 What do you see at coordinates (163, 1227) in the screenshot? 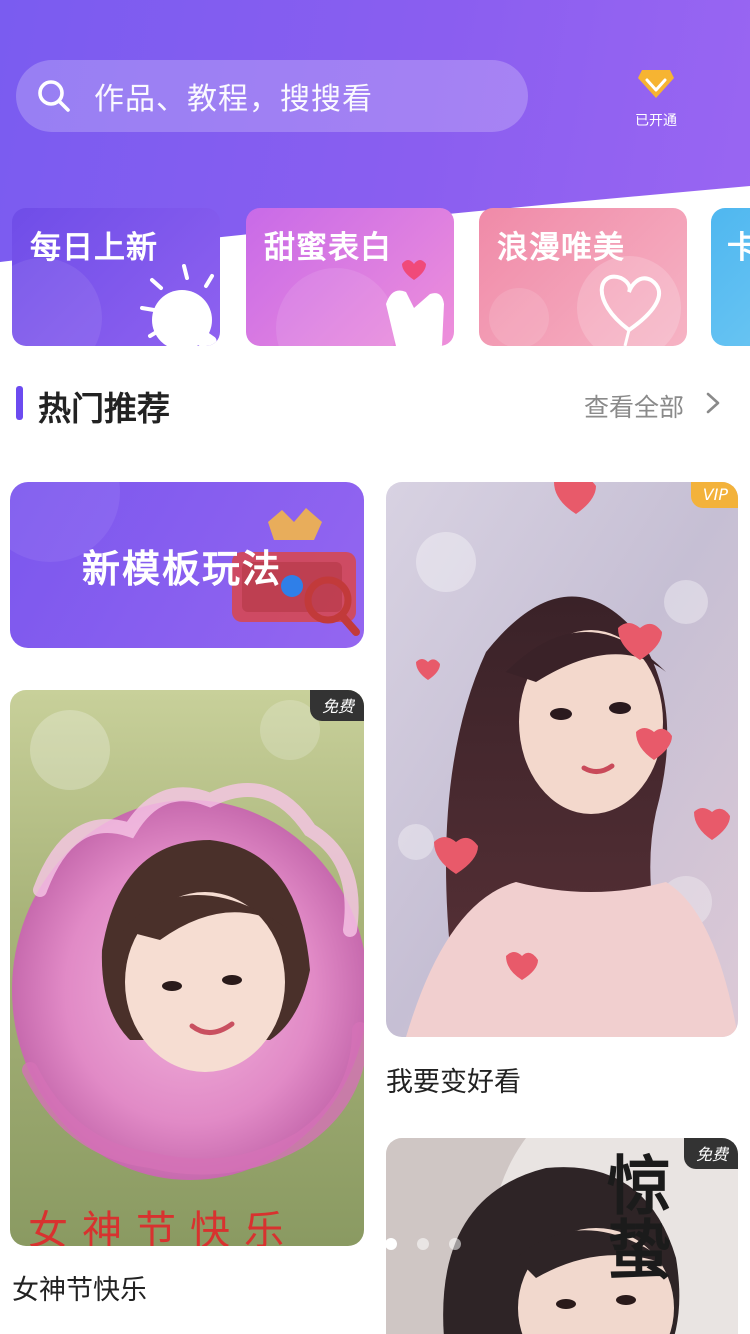
I see `template-overlay-text: 女神节快乐` at bounding box center [163, 1227].